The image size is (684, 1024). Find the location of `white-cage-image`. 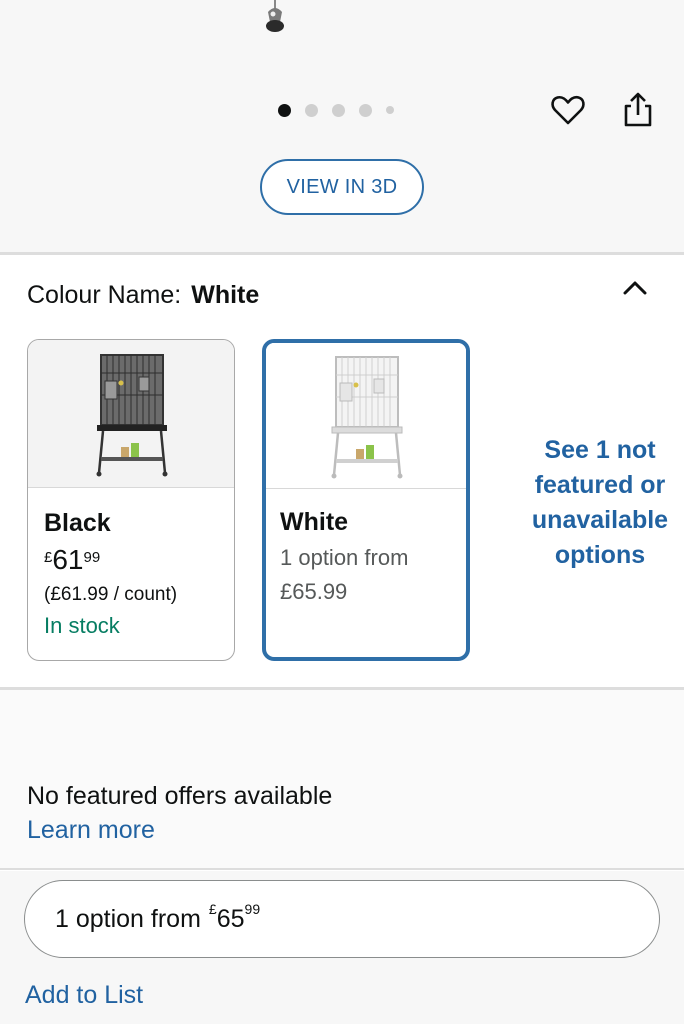

white-cage-image is located at coordinates (366, 416).